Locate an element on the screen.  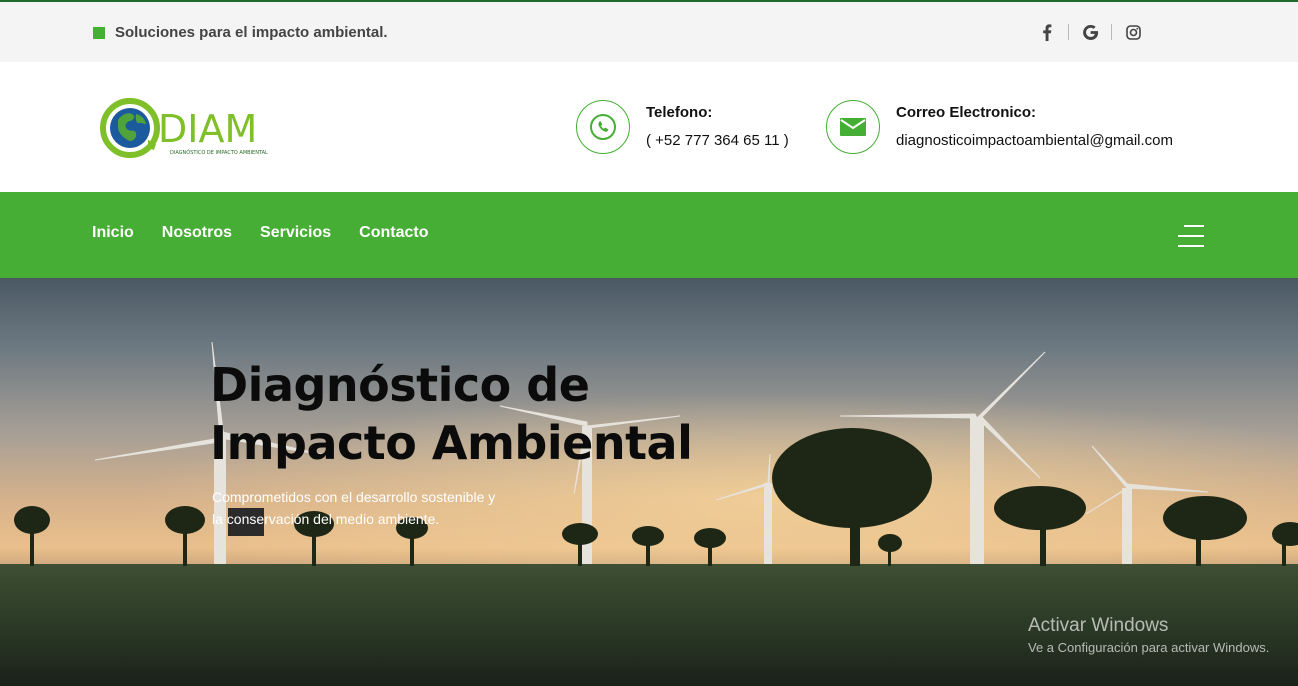
phone-number: ( +52 777 364 65 11 ) is located at coordinates (717, 141).